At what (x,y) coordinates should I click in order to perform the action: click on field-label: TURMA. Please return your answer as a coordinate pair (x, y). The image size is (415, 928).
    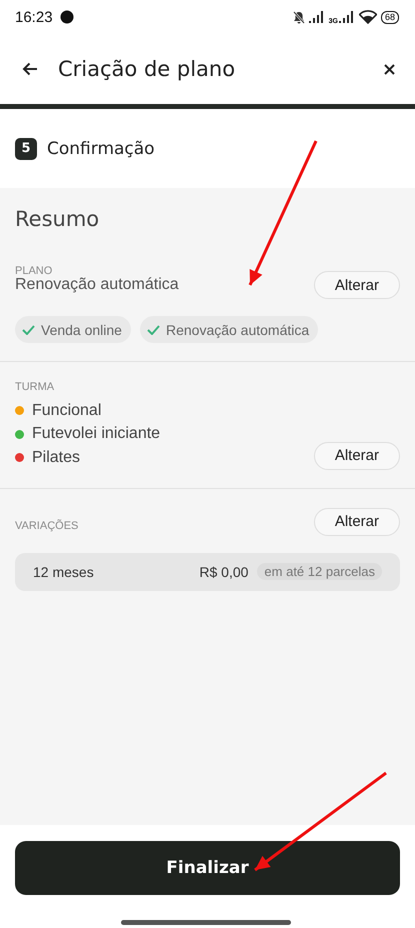
    Looking at the image, I should click on (35, 387).